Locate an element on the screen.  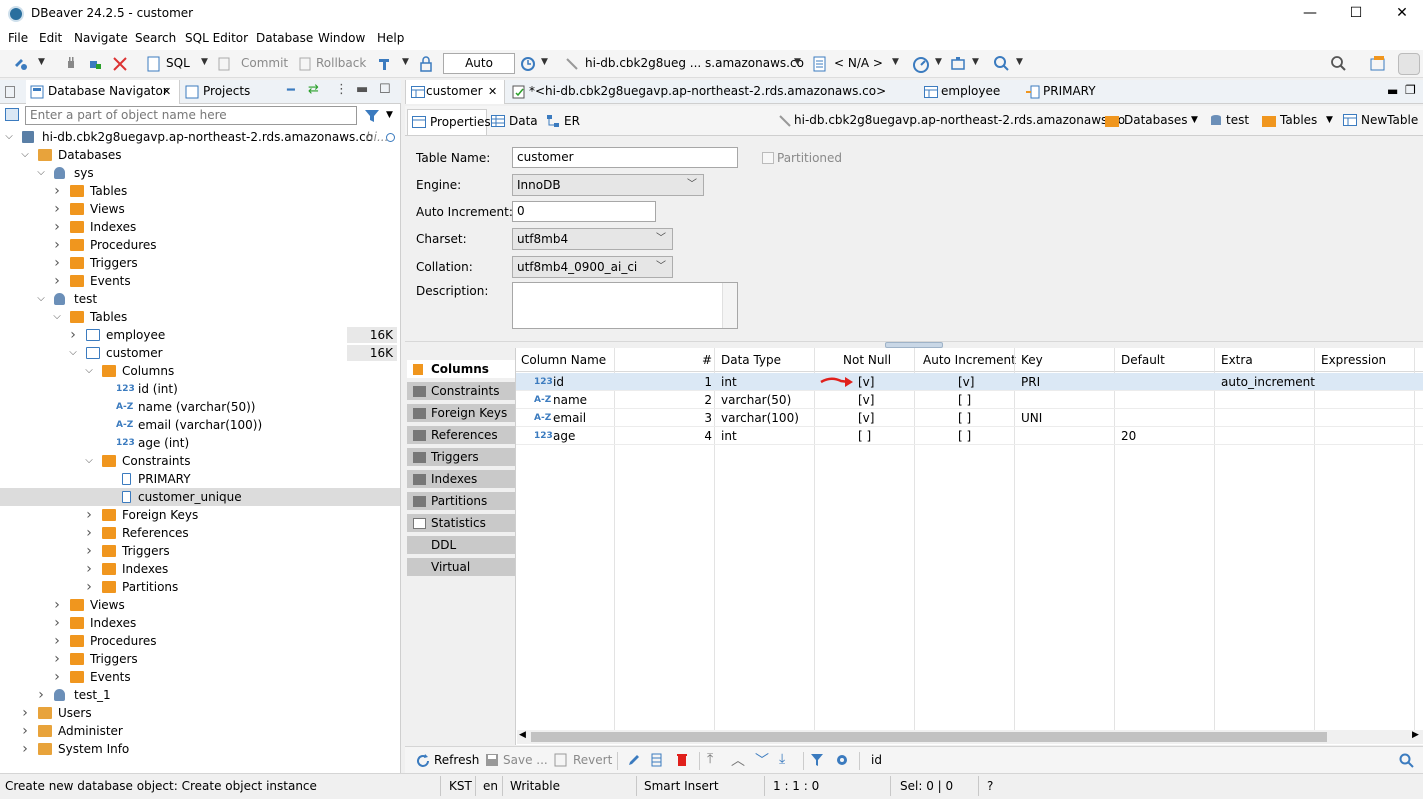
col-header-default: Default is located at coordinates (1143, 360).